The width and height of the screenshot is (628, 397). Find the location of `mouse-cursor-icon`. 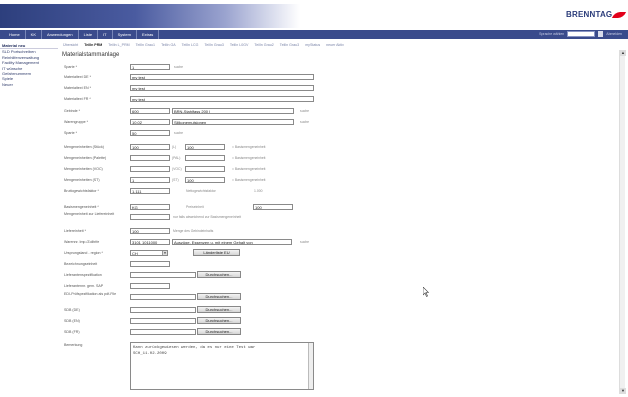

mouse-cursor-icon is located at coordinates (426, 292).